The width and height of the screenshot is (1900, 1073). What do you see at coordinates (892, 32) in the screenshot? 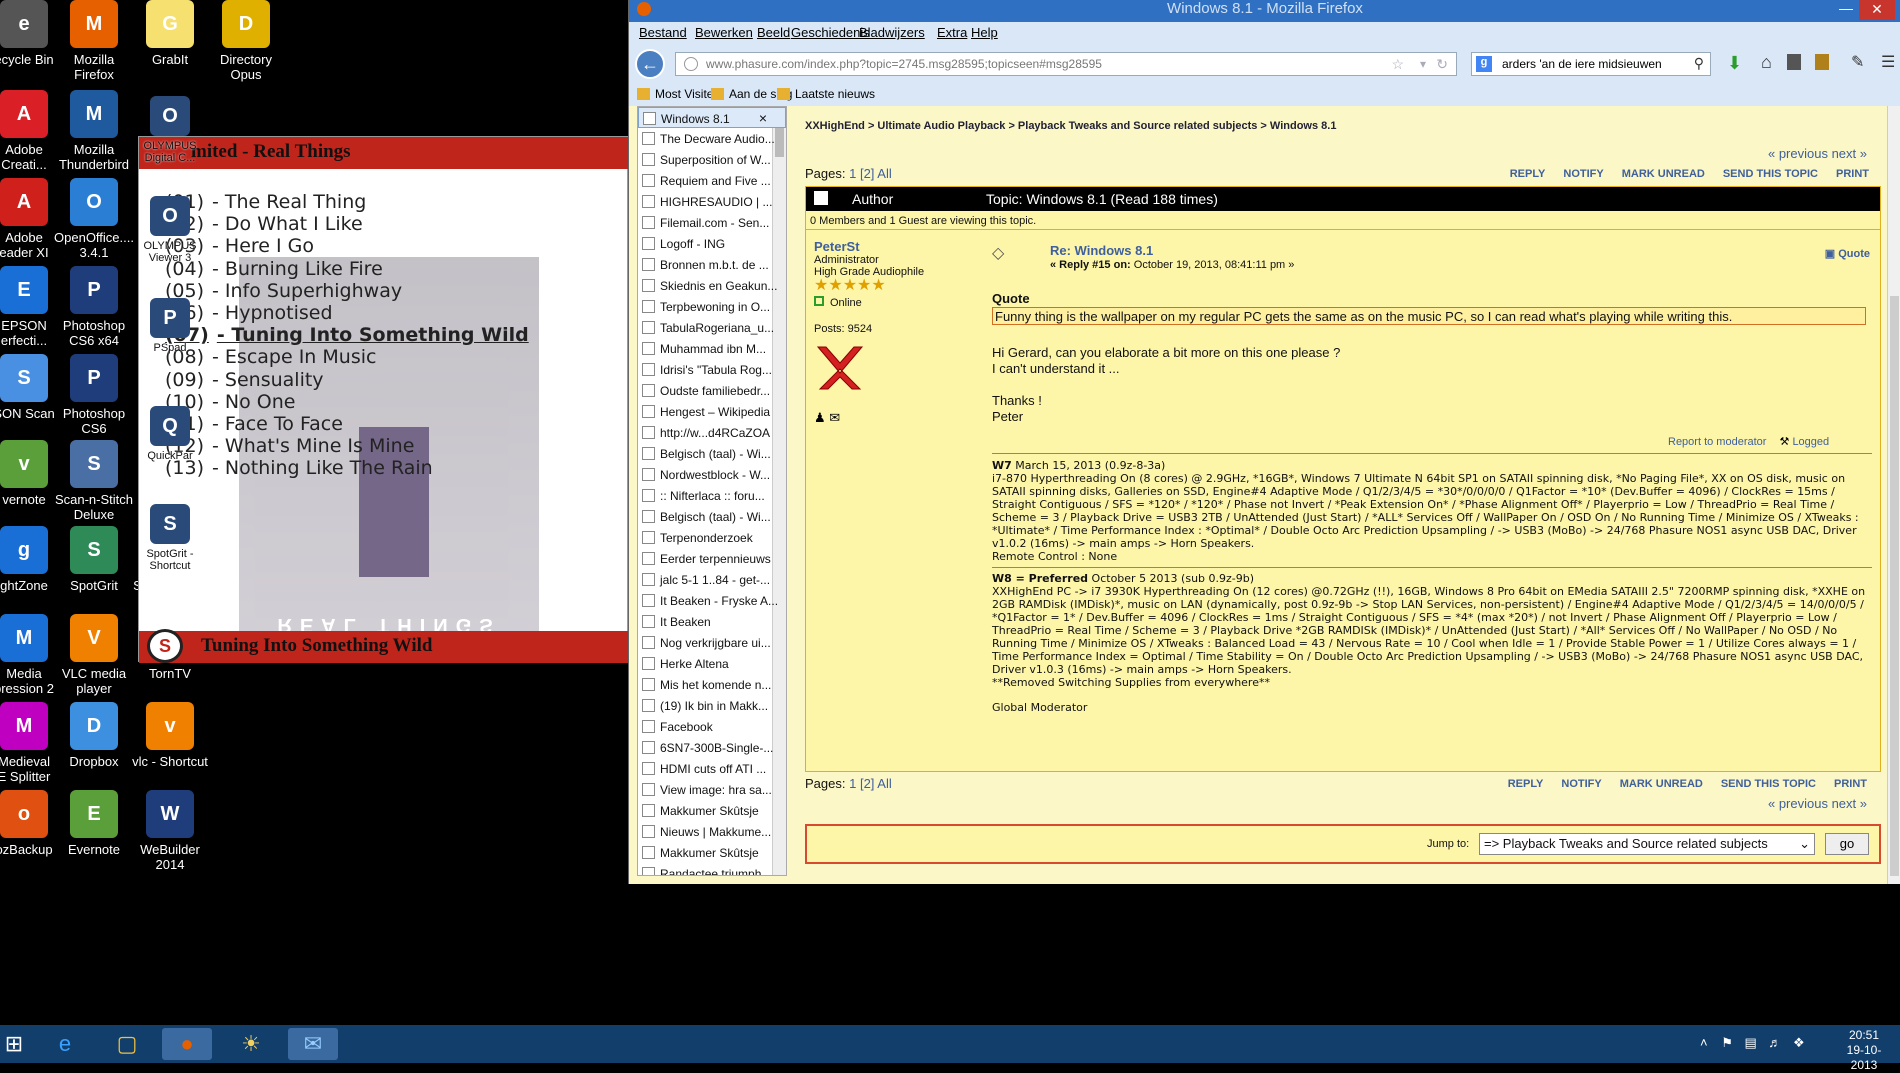
I see `menu-item: Bladwijzers` at bounding box center [892, 32].